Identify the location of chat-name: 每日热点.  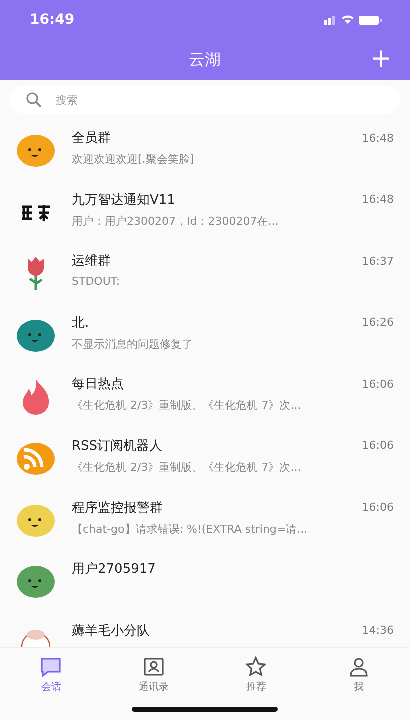
(98, 385).